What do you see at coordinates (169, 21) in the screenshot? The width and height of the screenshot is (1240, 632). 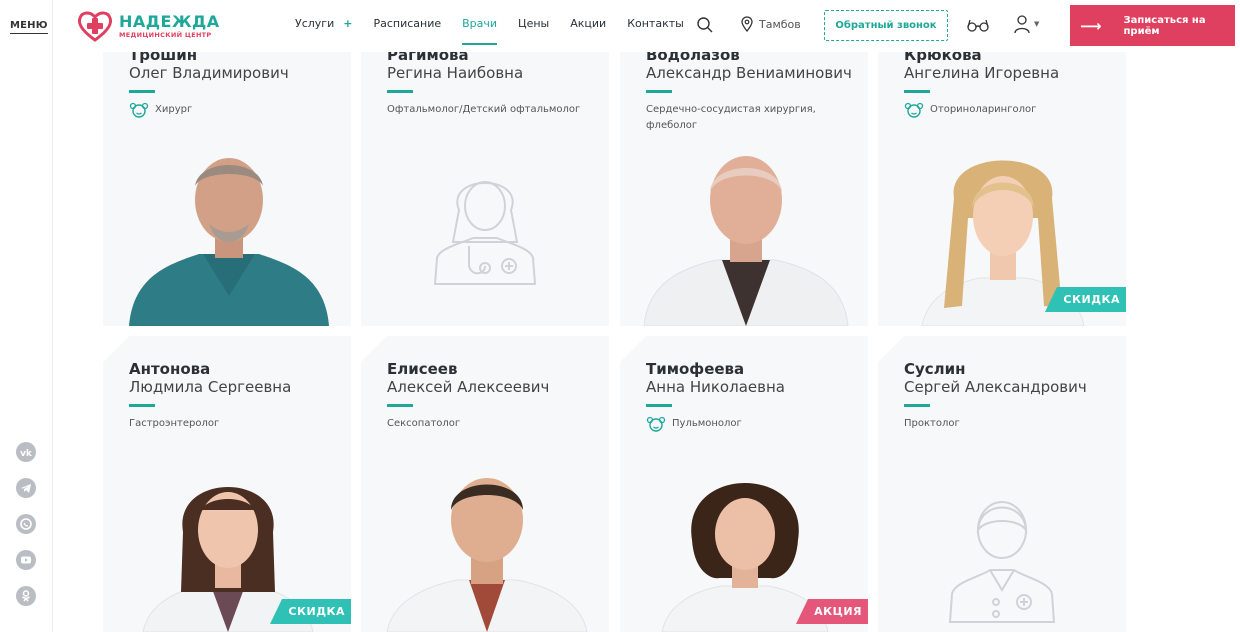 I see `logo-title: НАДЕЖДА` at bounding box center [169, 21].